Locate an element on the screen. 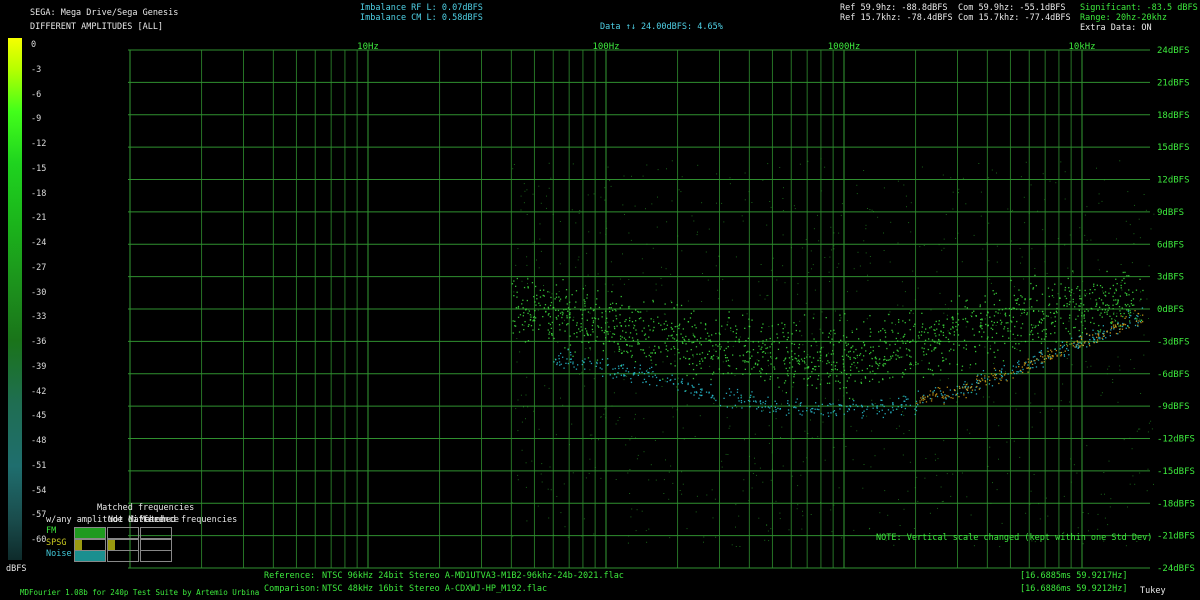  y-tick-label: 9dBFS is located at coordinates (1170, 213).